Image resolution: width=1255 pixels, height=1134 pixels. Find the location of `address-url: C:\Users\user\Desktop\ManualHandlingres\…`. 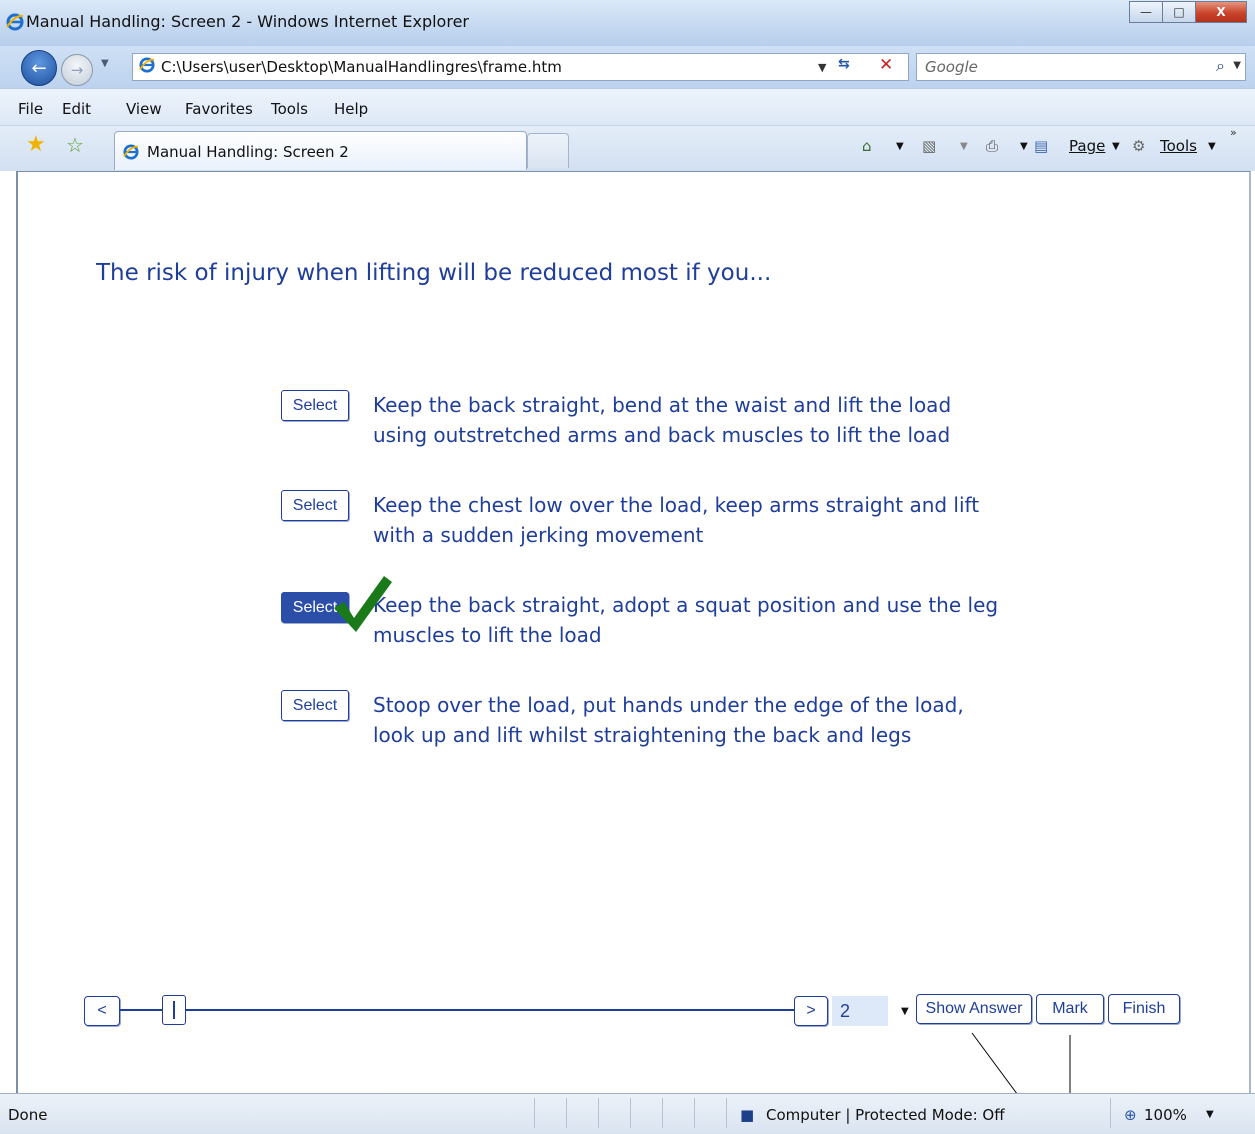

address-url: C:\Users\user\Desktop\ManualHandlingres\… is located at coordinates (361, 67).